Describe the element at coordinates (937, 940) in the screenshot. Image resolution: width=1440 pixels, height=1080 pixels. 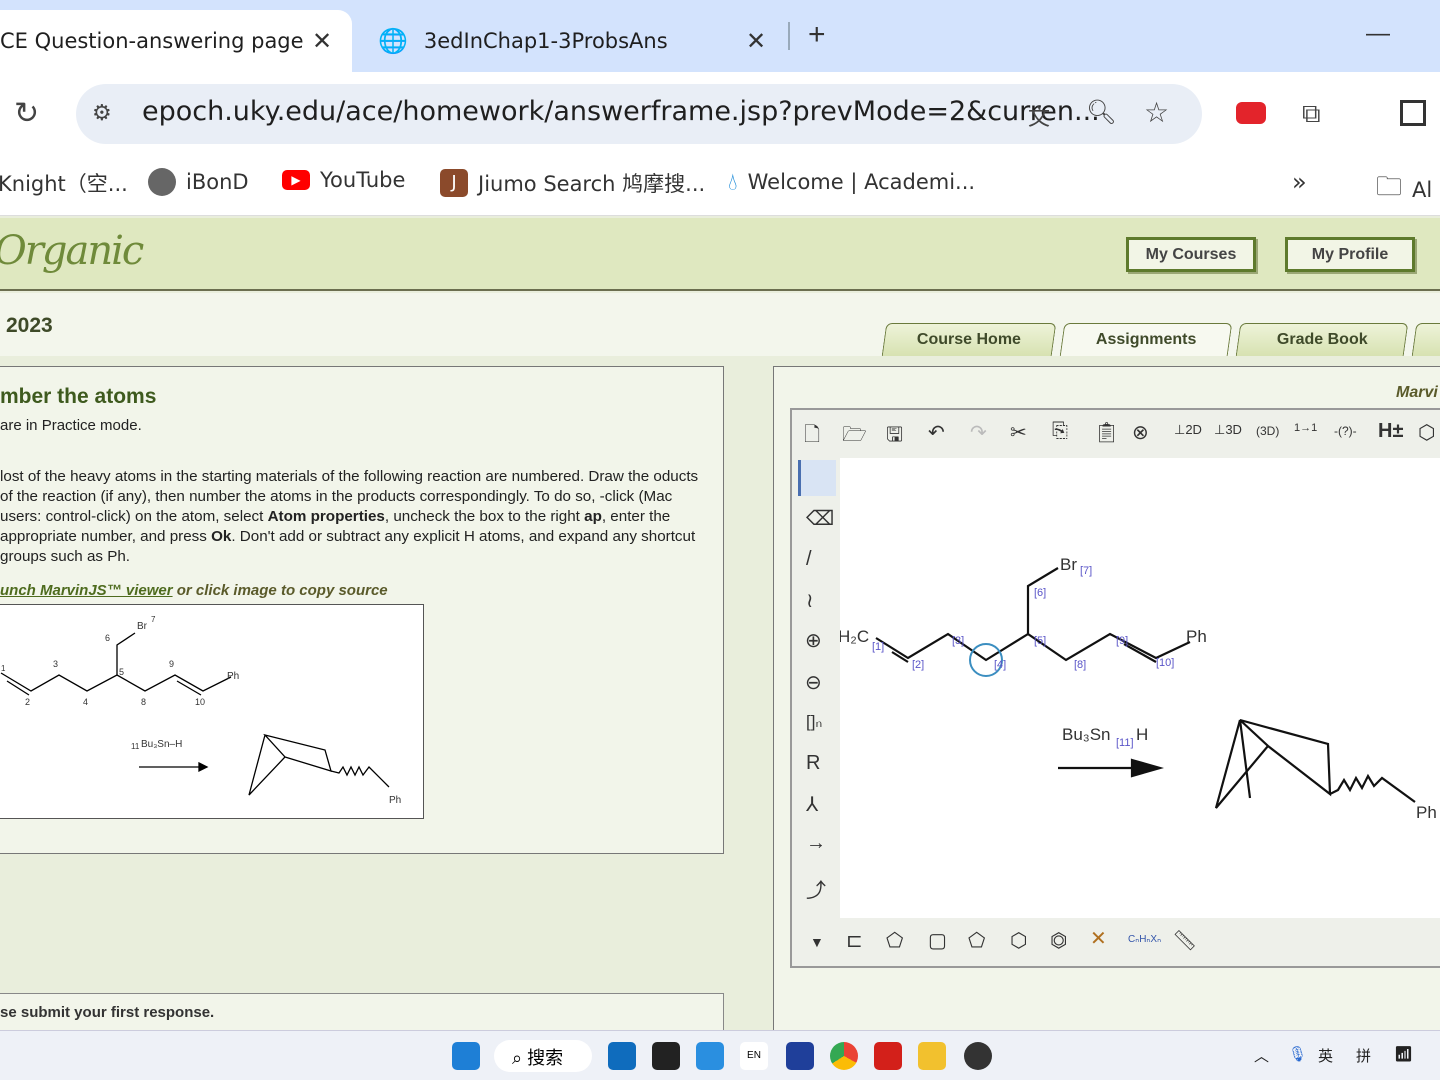
I see `cyclobutane-icon: ▢` at that location.